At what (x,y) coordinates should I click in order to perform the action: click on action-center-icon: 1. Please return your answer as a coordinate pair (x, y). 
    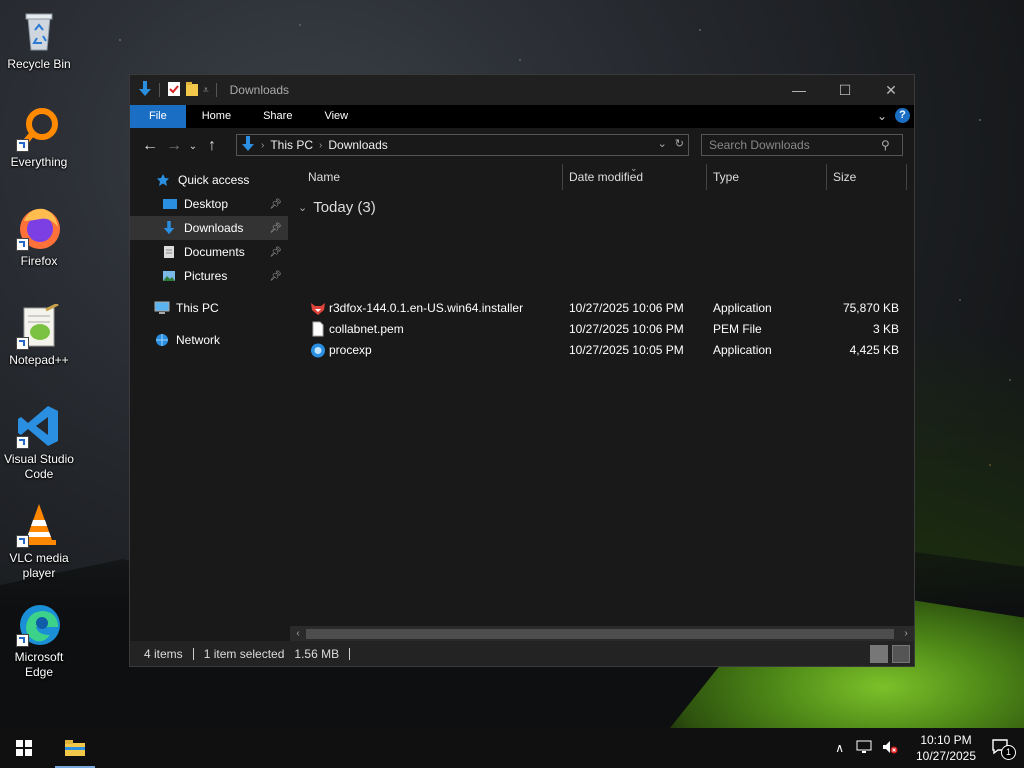
    Looking at the image, I should click on (1004, 749).